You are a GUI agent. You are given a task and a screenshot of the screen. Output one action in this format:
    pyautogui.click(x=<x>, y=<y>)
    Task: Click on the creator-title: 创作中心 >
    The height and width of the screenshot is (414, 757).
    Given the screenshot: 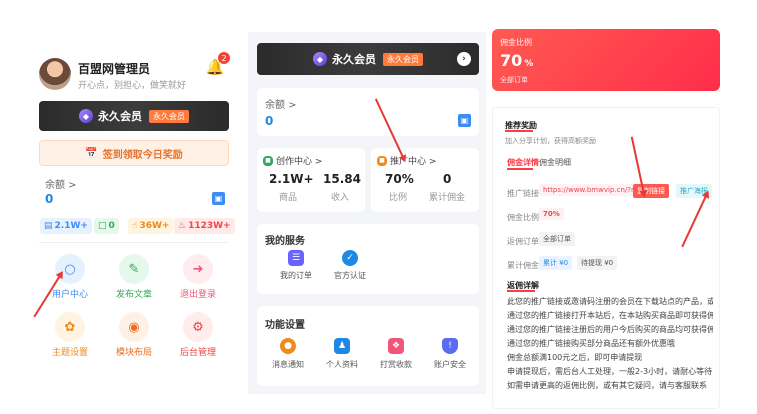 What is the action you would take?
    pyautogui.click(x=299, y=162)
    